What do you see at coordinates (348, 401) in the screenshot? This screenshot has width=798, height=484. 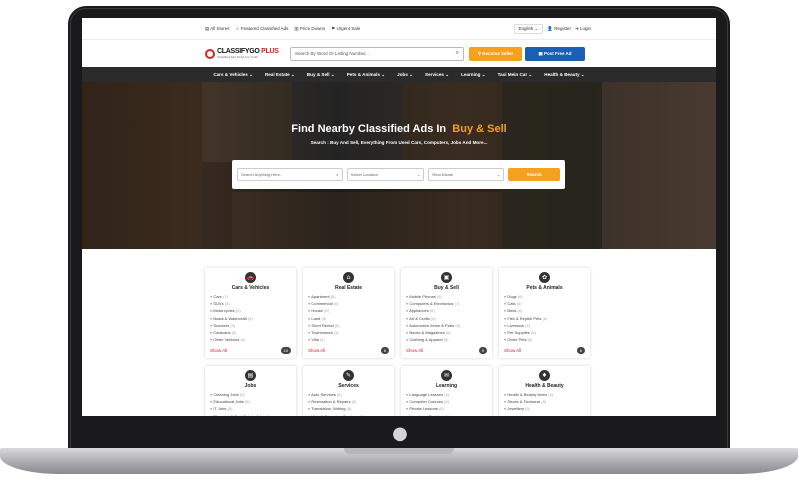 I see `category-item: » Restoration & Repairs (6)` at bounding box center [348, 401].